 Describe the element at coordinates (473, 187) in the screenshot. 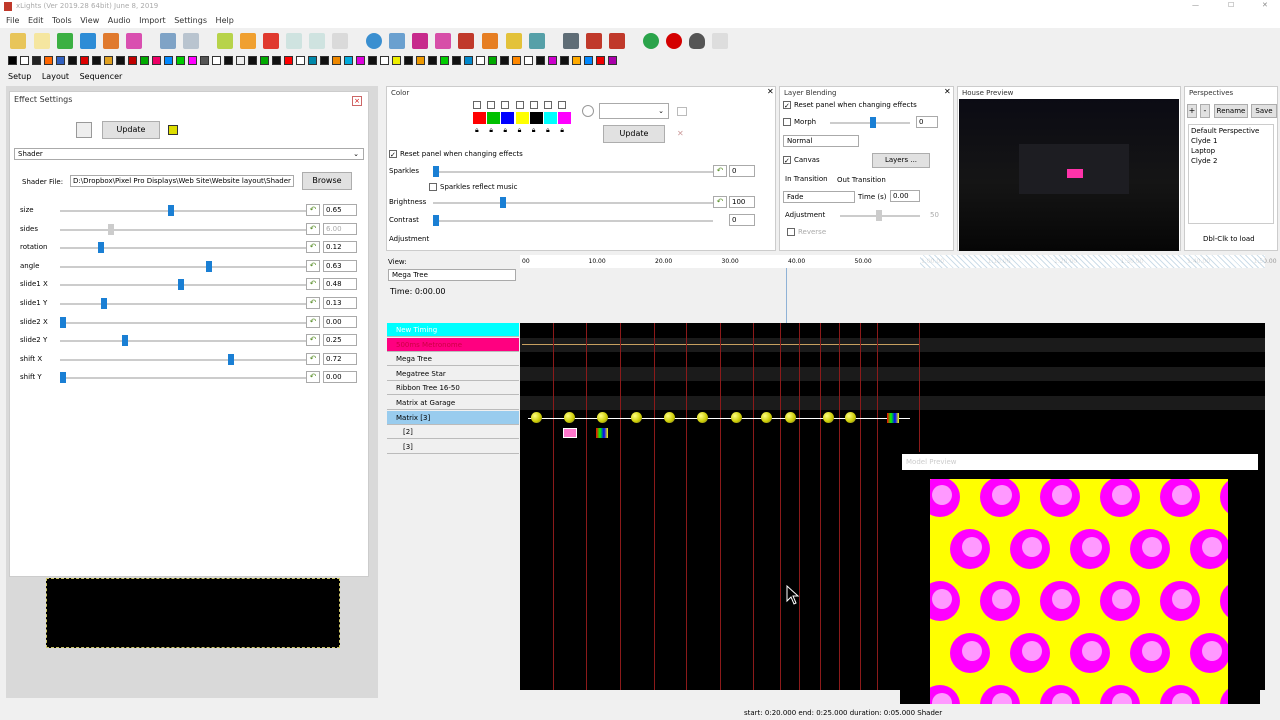

I see `sparkles-music-option: Sparkles reflect music` at that location.